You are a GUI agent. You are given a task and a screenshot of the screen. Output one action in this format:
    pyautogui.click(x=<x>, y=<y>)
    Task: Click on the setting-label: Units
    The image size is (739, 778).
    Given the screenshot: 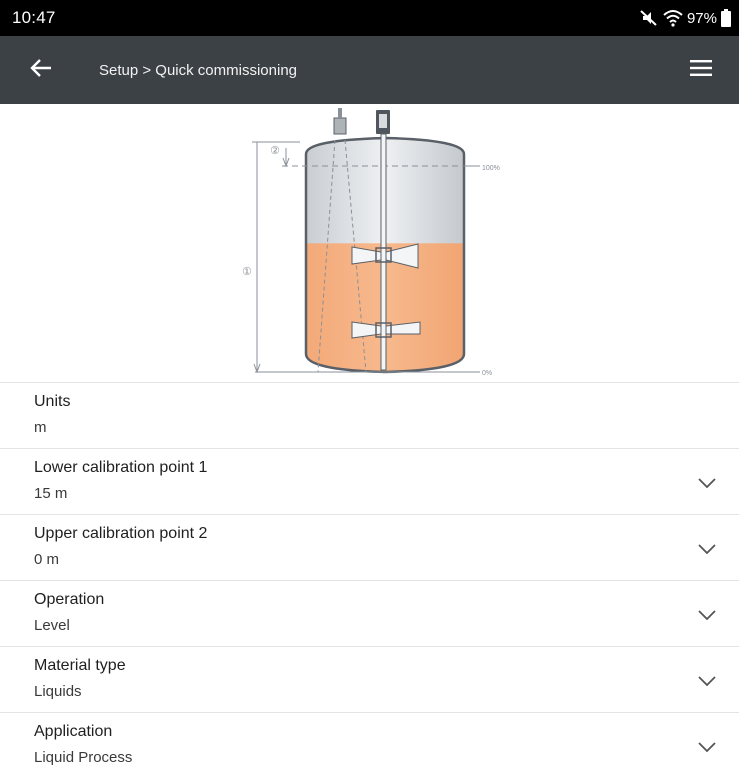 What is the action you would take?
    pyautogui.click(x=52, y=401)
    